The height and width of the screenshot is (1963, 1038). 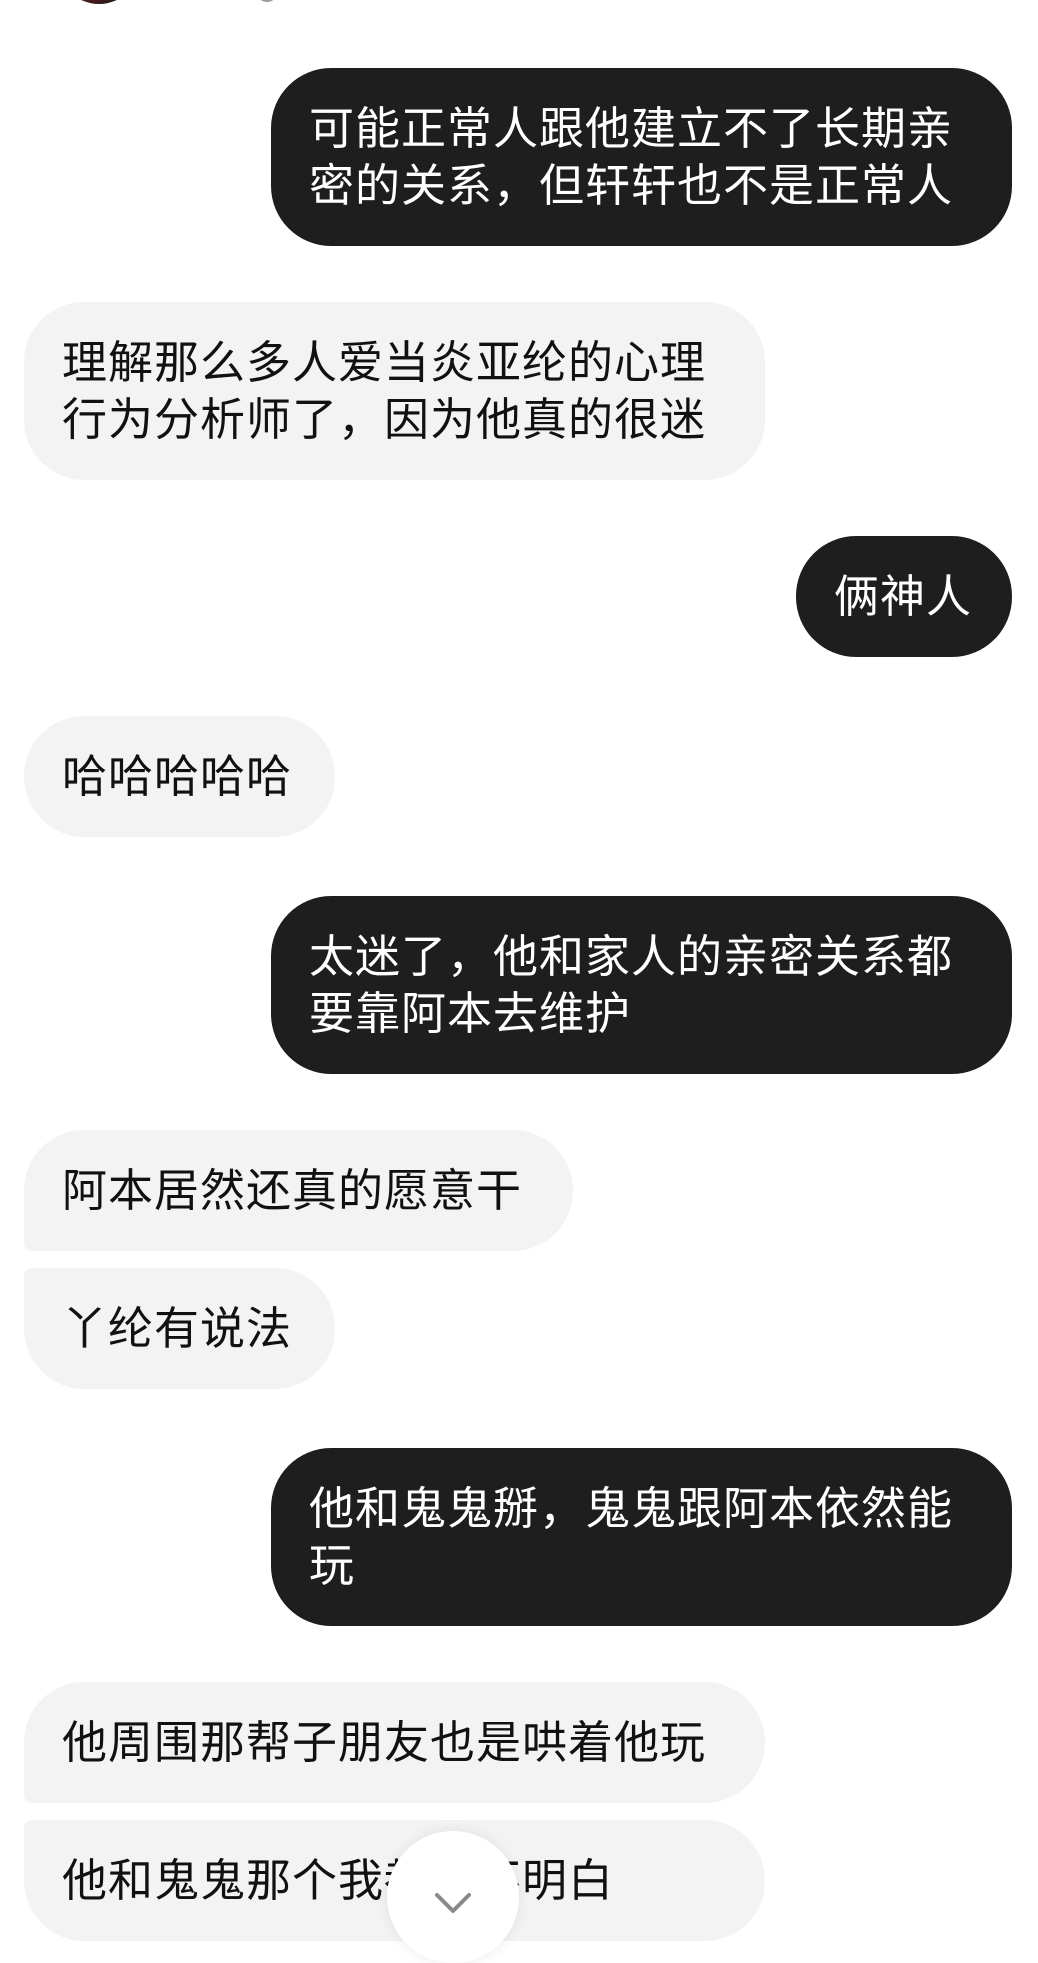 I want to click on message-bubble-incoming: 阿本居然还真的愿意干, so click(x=298, y=1190).